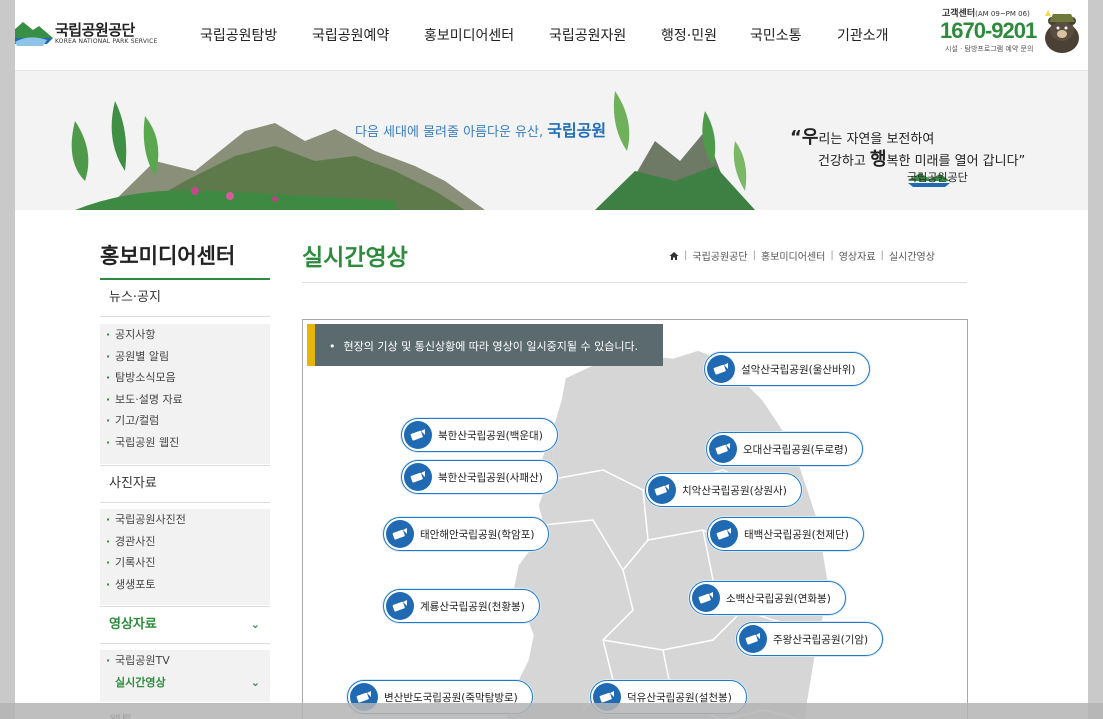 The image size is (1103, 719). I want to click on cs-phone-number: 1670-9201, so click(988, 30).